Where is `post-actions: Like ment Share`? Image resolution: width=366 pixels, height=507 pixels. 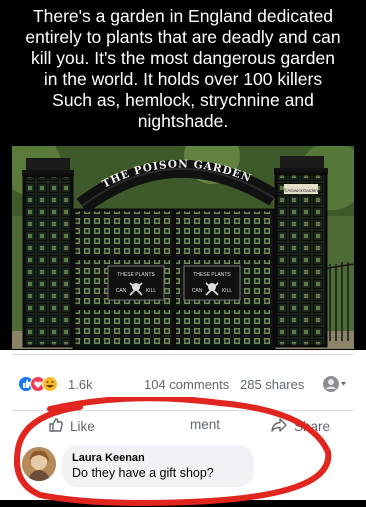
post-actions: Like ment Share is located at coordinates (183, 428).